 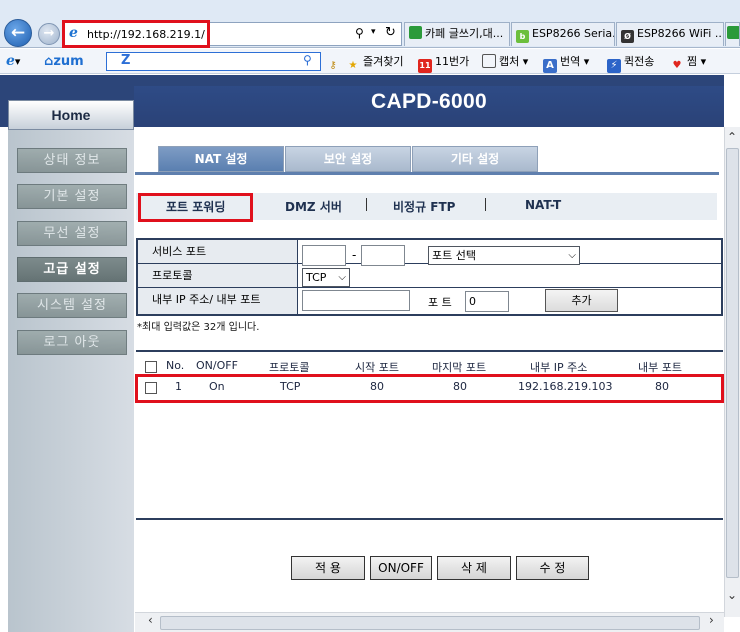 I want to click on url-highlight-box, so click(x=136, y=34).